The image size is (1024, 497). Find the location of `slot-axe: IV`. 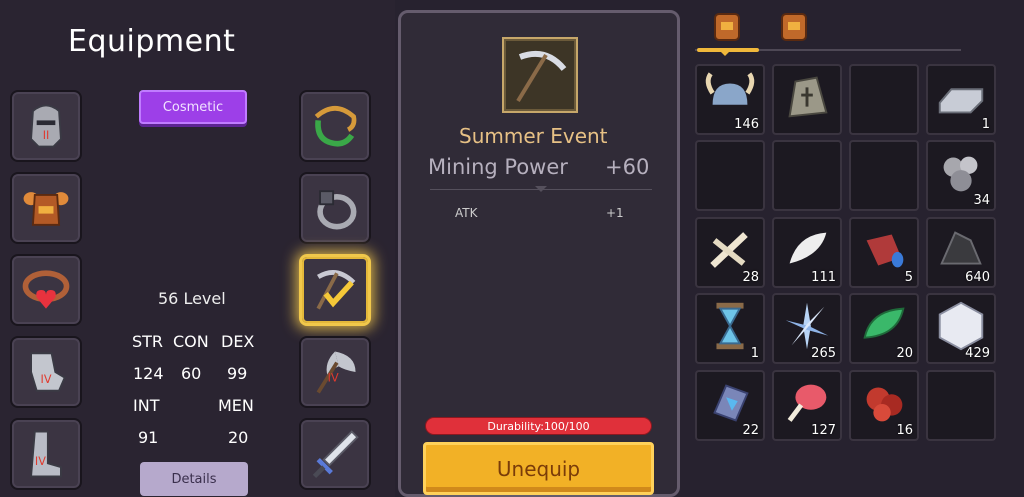

slot-axe: IV is located at coordinates (335, 372).